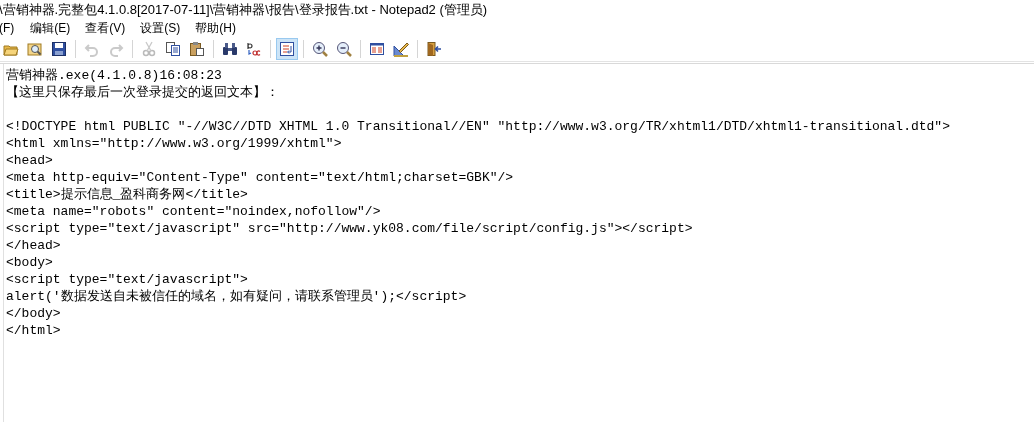  I want to click on text-line: <meta http-equiv="Content-Type" content="text/html;charset=GBK"/>, so click(260, 177).